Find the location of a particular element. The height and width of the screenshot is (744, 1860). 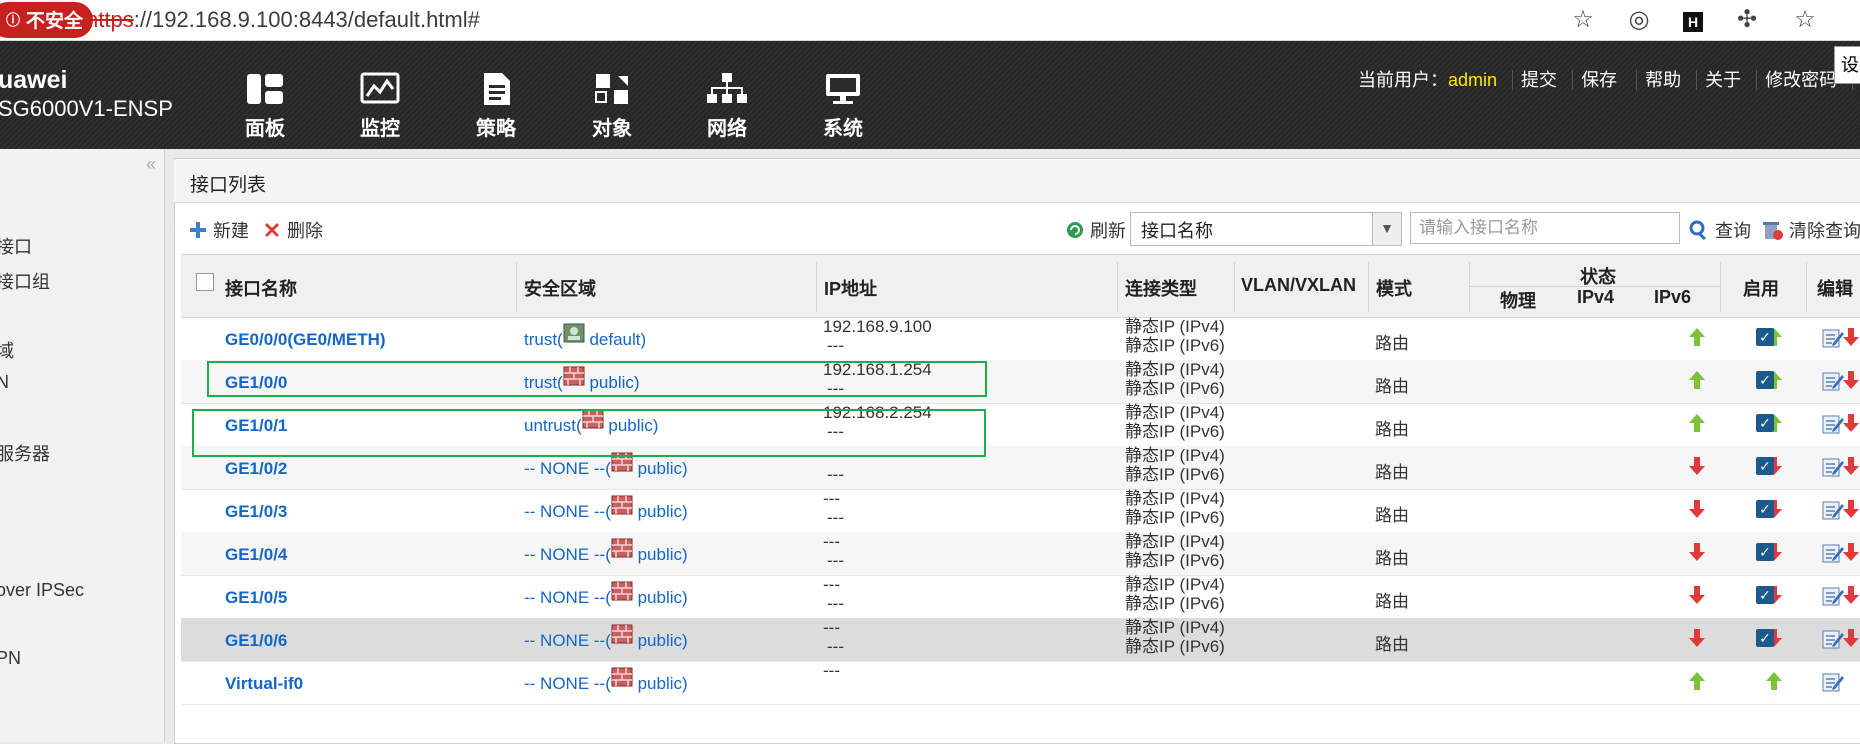

header-connection-type: 连接类型 is located at coordinates (1161, 288).